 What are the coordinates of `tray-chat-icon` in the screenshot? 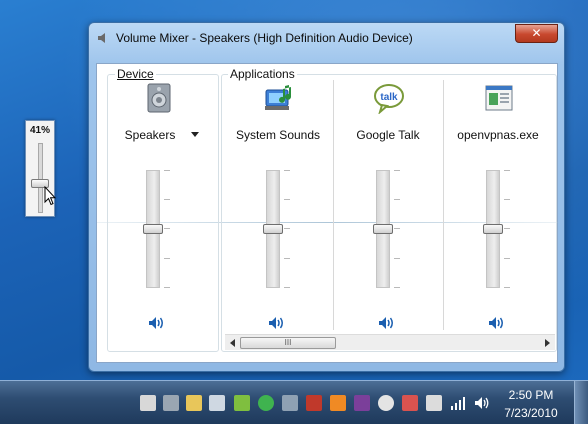 It's located at (386, 403).